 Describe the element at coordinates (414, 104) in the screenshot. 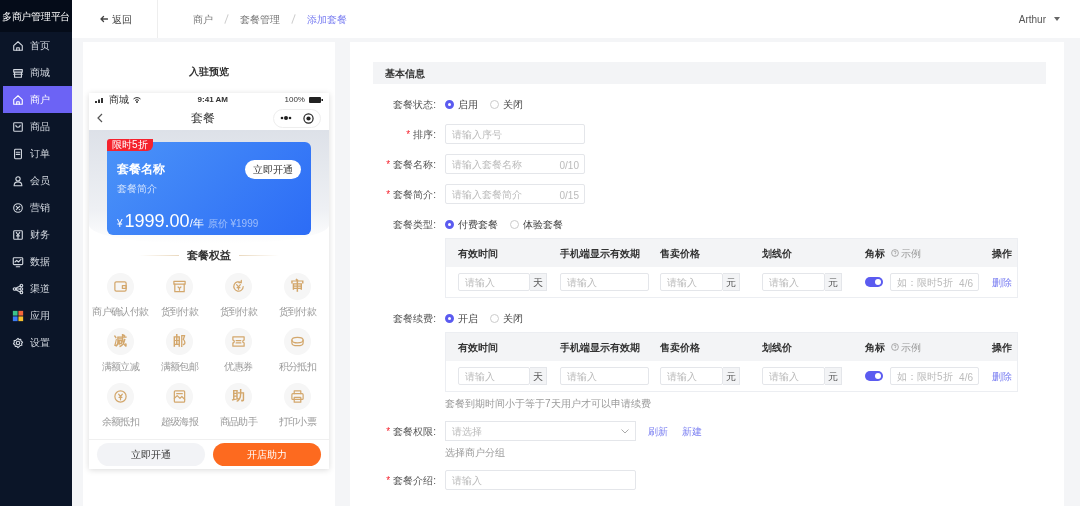

I see `field-label: 套餐状态:` at that location.